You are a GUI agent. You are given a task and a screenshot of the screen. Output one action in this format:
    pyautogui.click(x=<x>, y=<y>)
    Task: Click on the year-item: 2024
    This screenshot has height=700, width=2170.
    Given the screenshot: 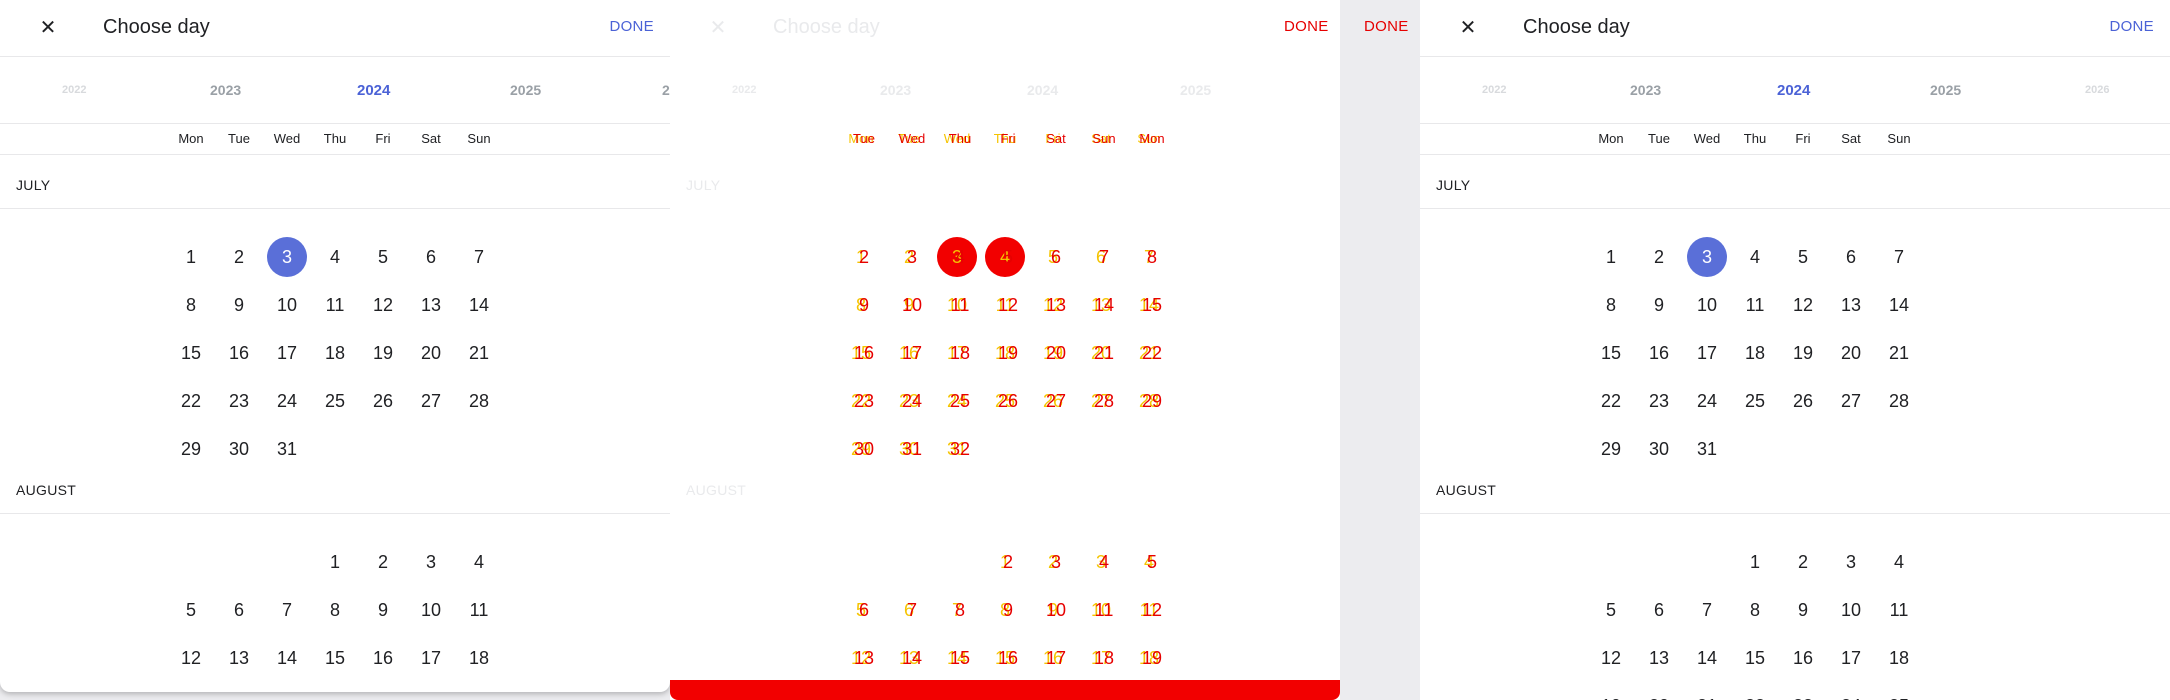 What is the action you would take?
    pyautogui.click(x=1042, y=90)
    